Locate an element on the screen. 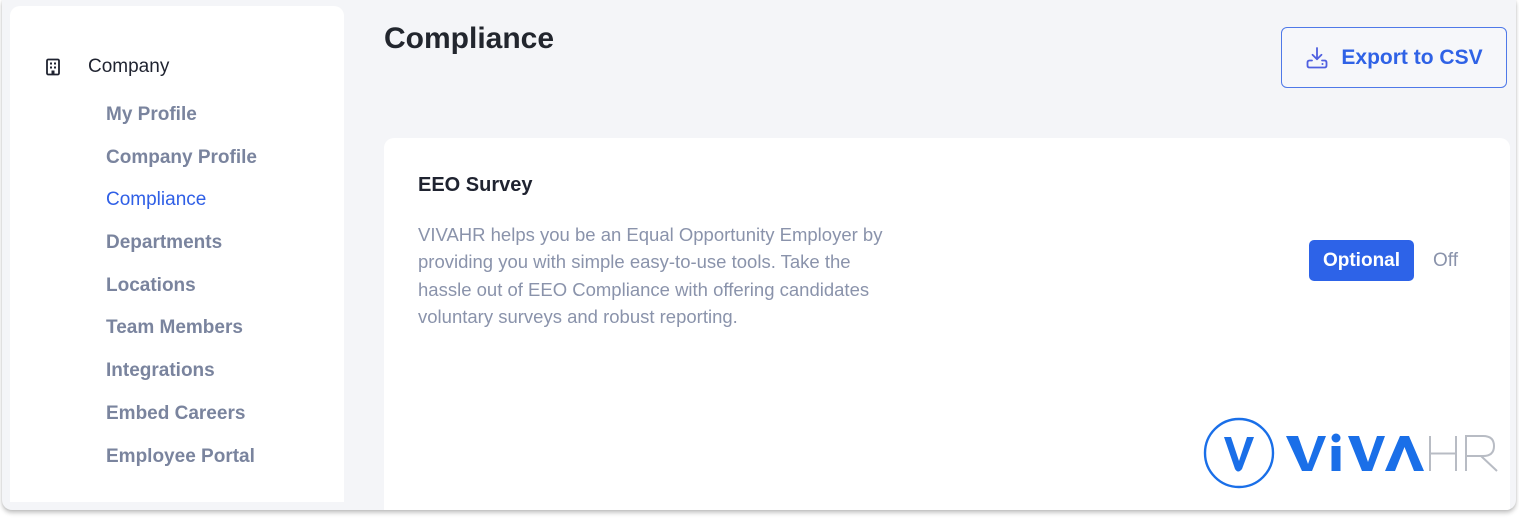  sidebar-section-label: Company is located at coordinates (129, 66).